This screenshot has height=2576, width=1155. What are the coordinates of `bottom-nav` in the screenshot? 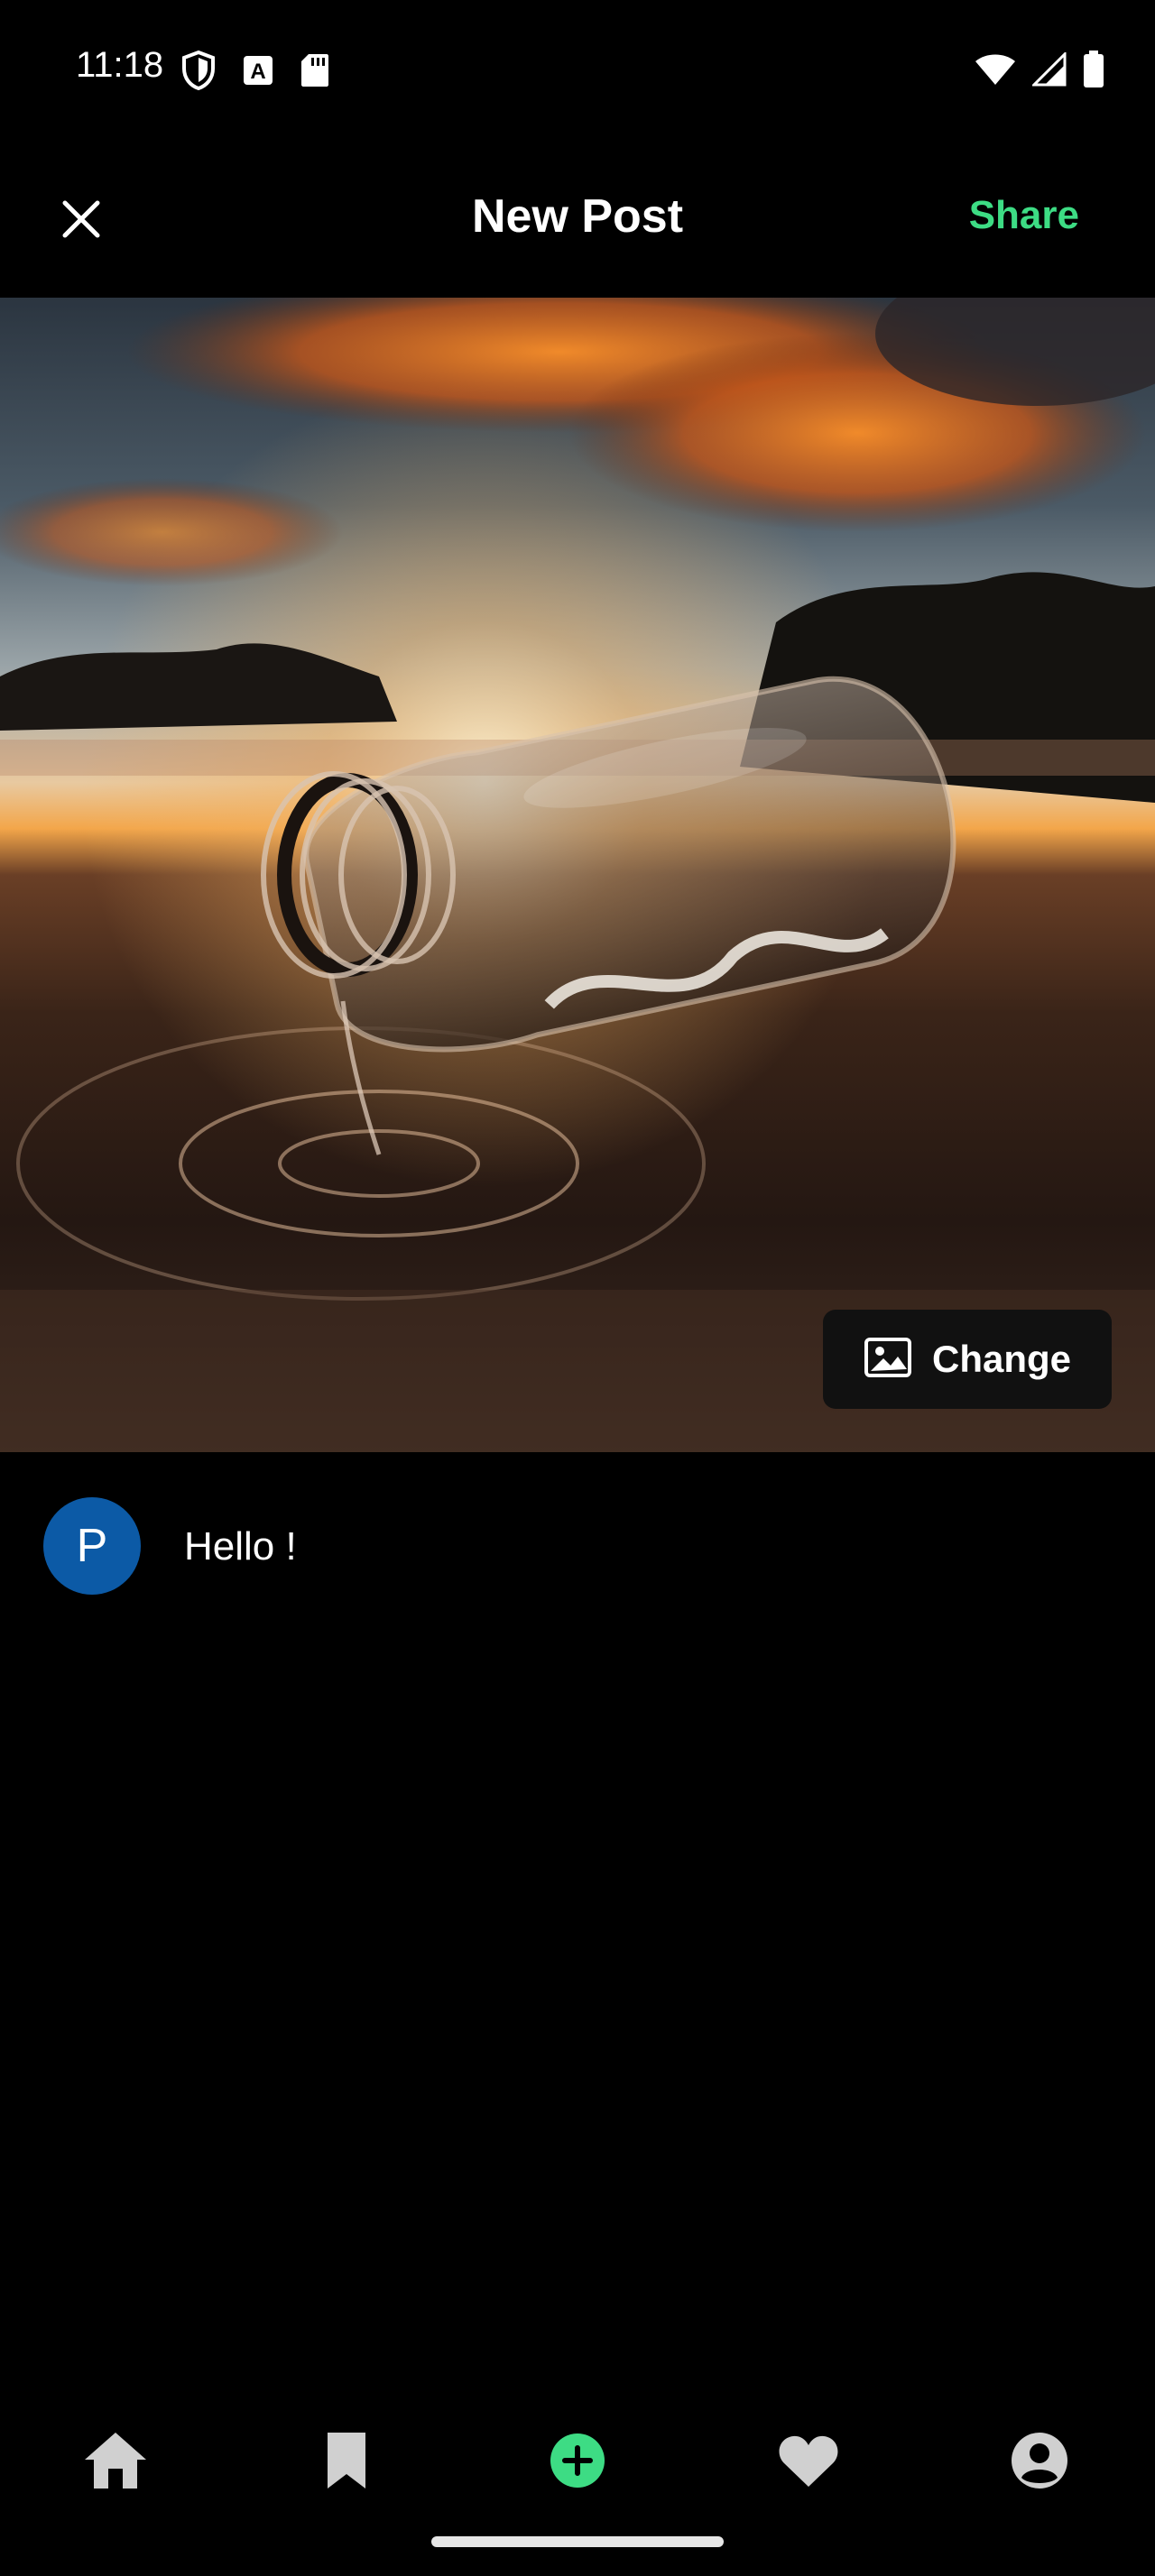 It's located at (577, 2453).